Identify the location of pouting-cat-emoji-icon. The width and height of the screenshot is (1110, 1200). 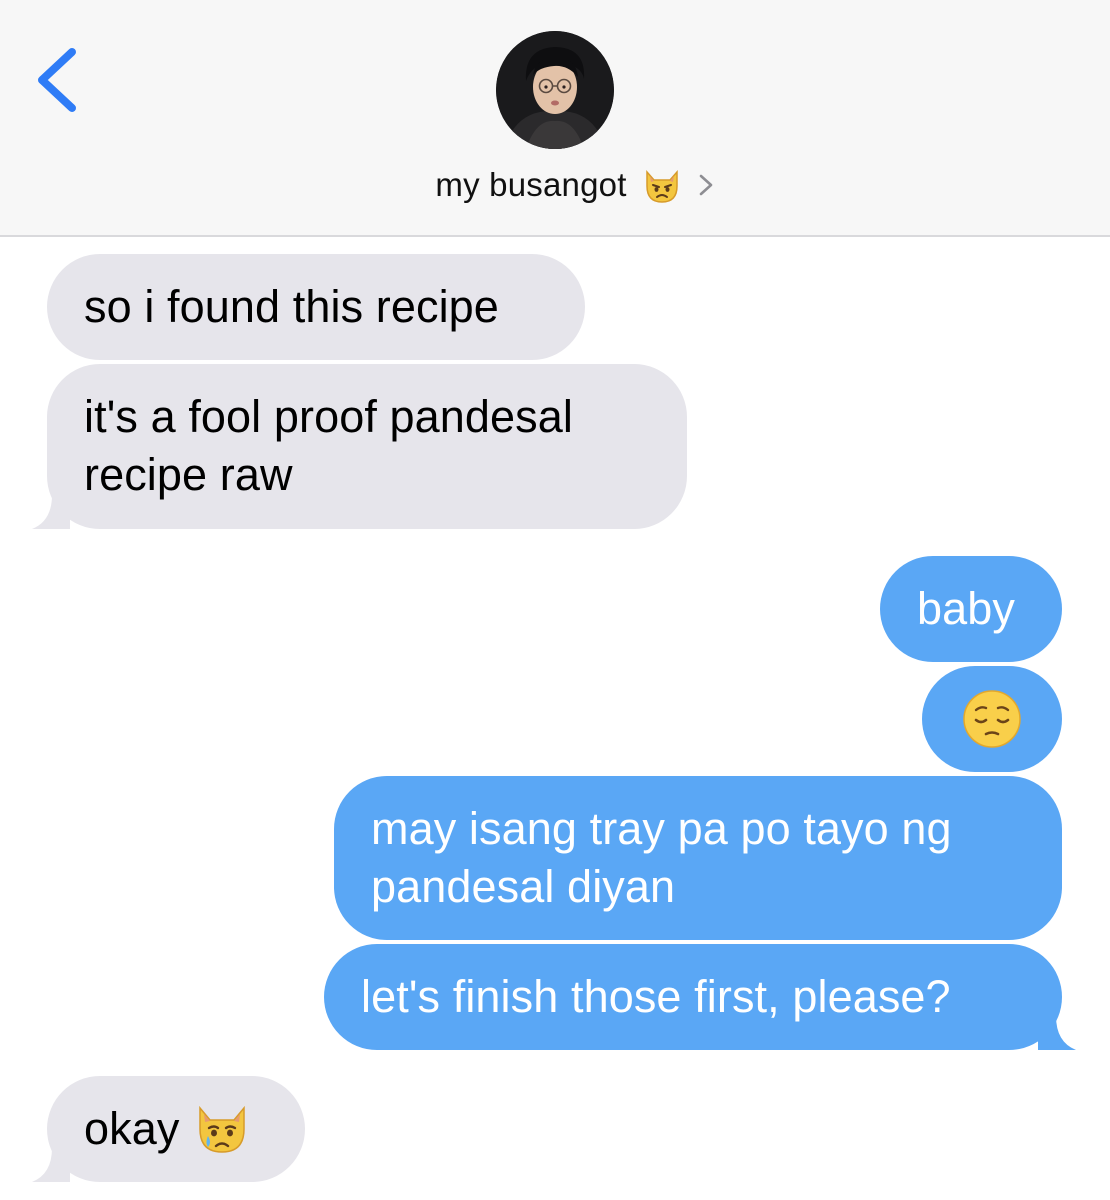
(661, 186).